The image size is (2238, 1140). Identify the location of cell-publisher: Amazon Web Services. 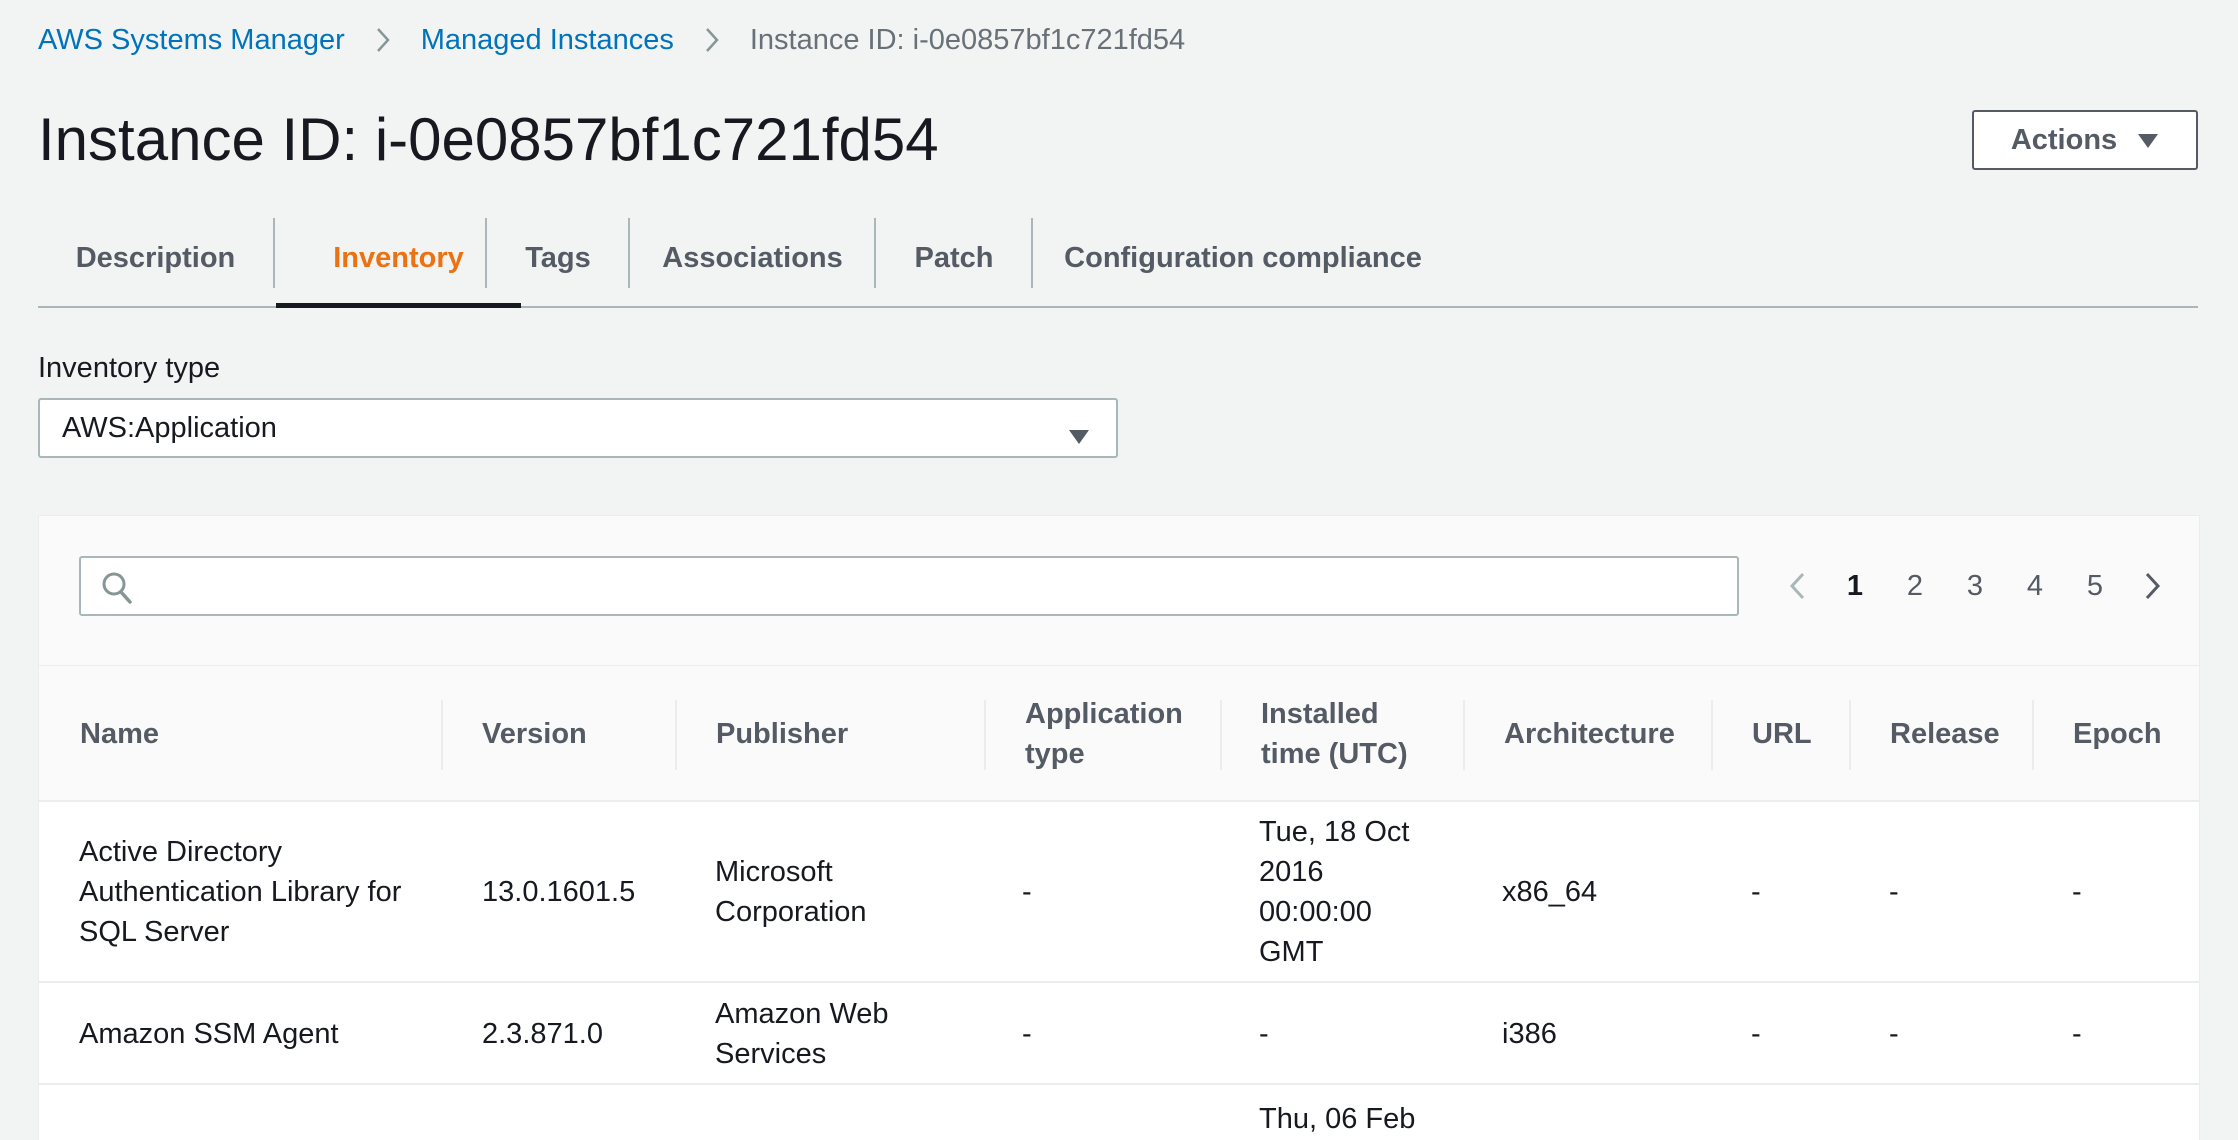
(802, 1034).